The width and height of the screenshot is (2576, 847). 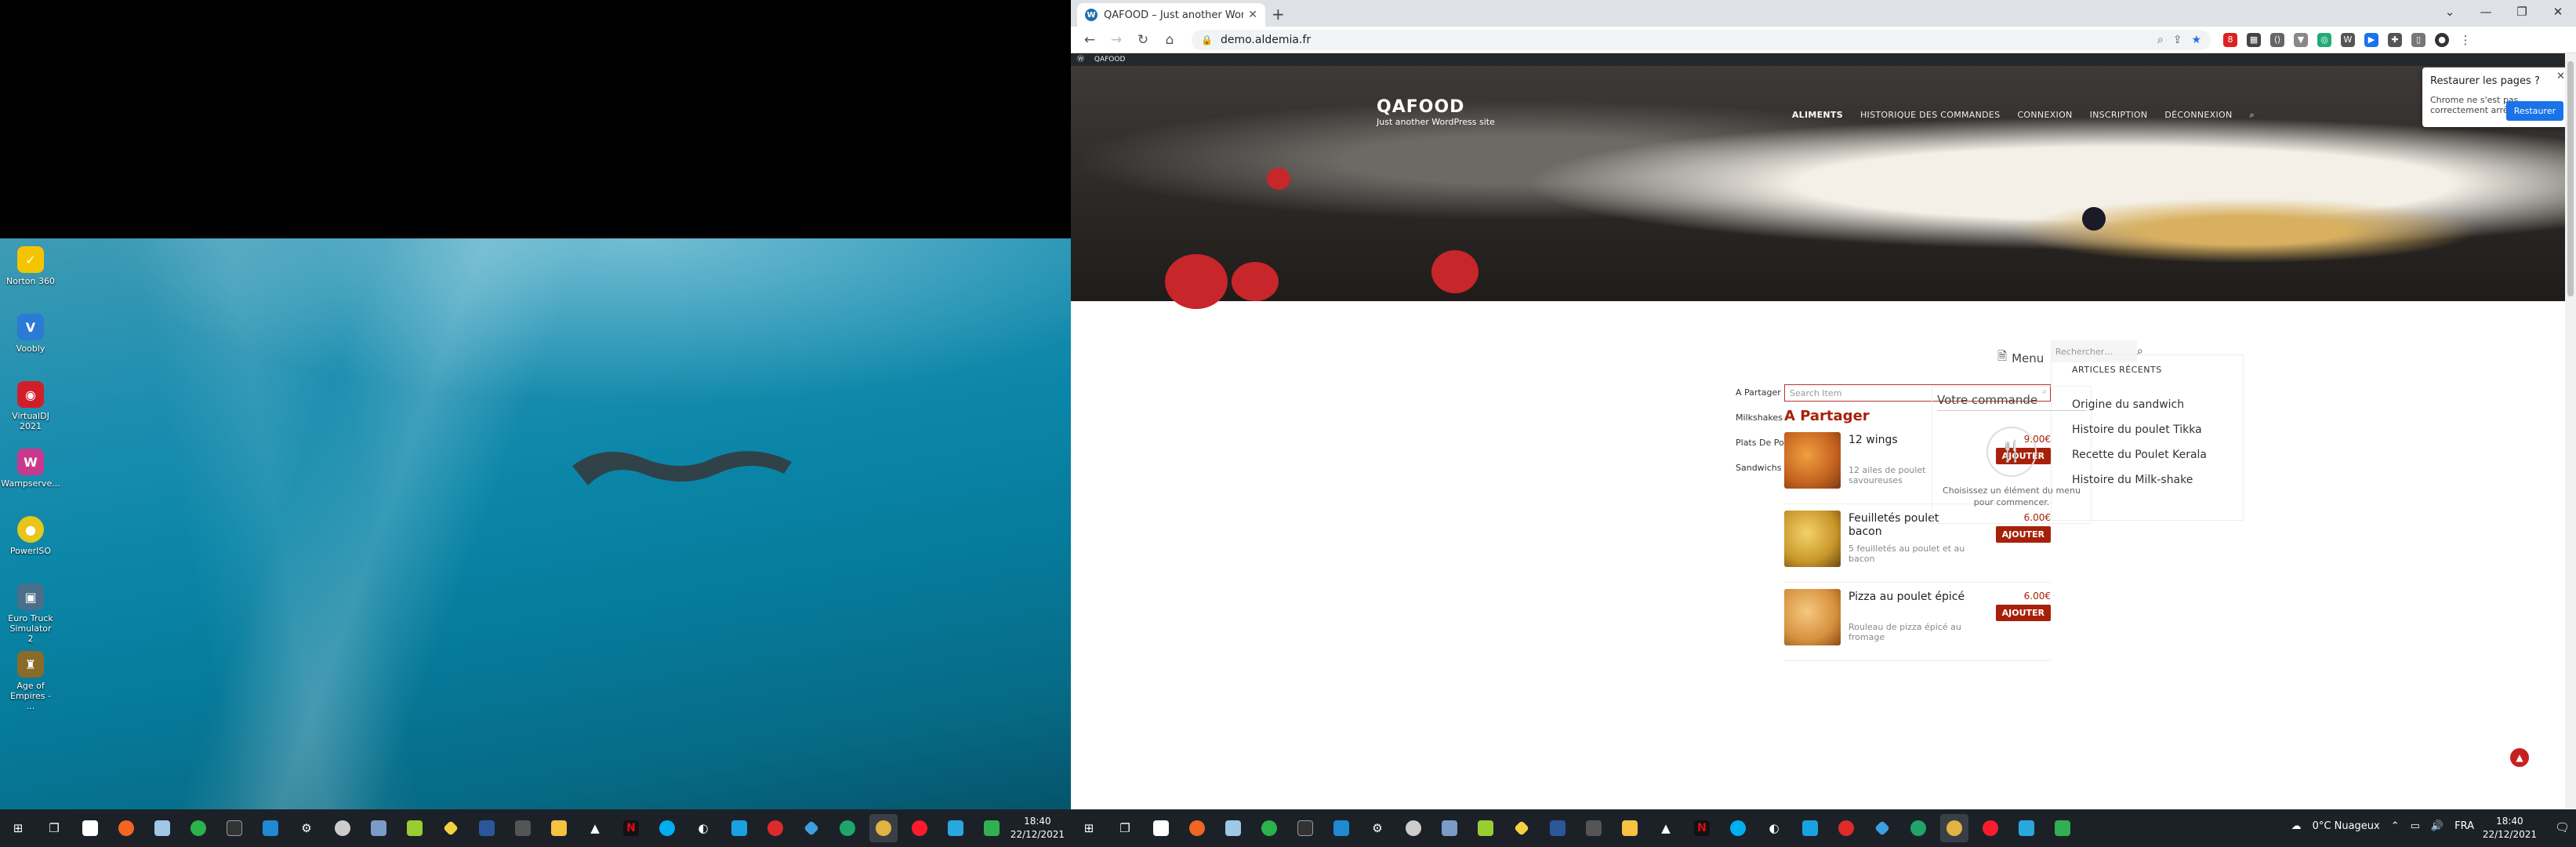 I want to click on extension-icon: ▦, so click(x=2254, y=39).